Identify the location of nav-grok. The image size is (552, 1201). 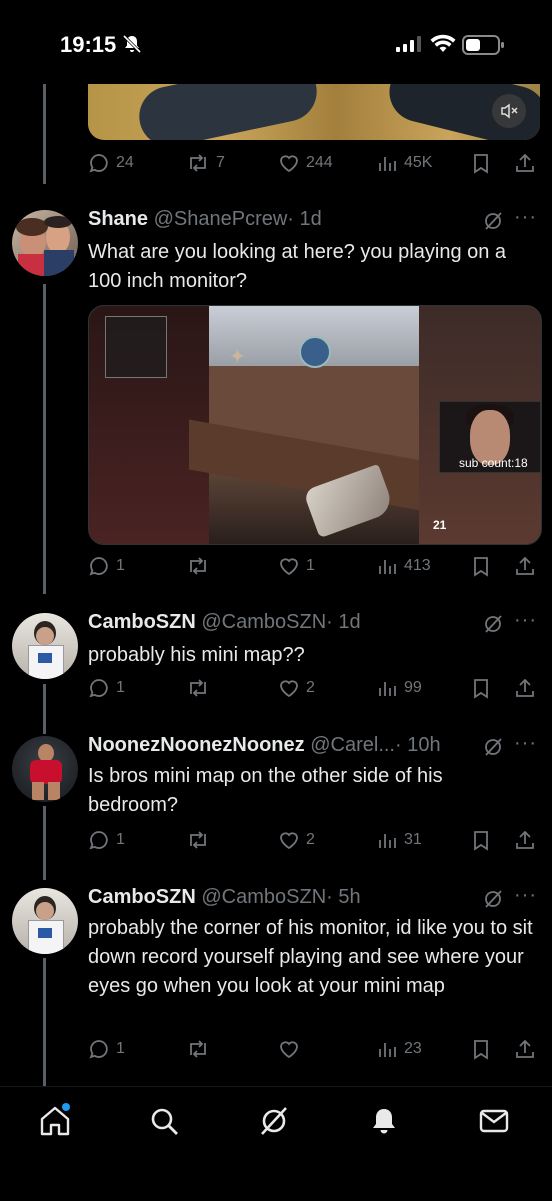
(274, 1123).